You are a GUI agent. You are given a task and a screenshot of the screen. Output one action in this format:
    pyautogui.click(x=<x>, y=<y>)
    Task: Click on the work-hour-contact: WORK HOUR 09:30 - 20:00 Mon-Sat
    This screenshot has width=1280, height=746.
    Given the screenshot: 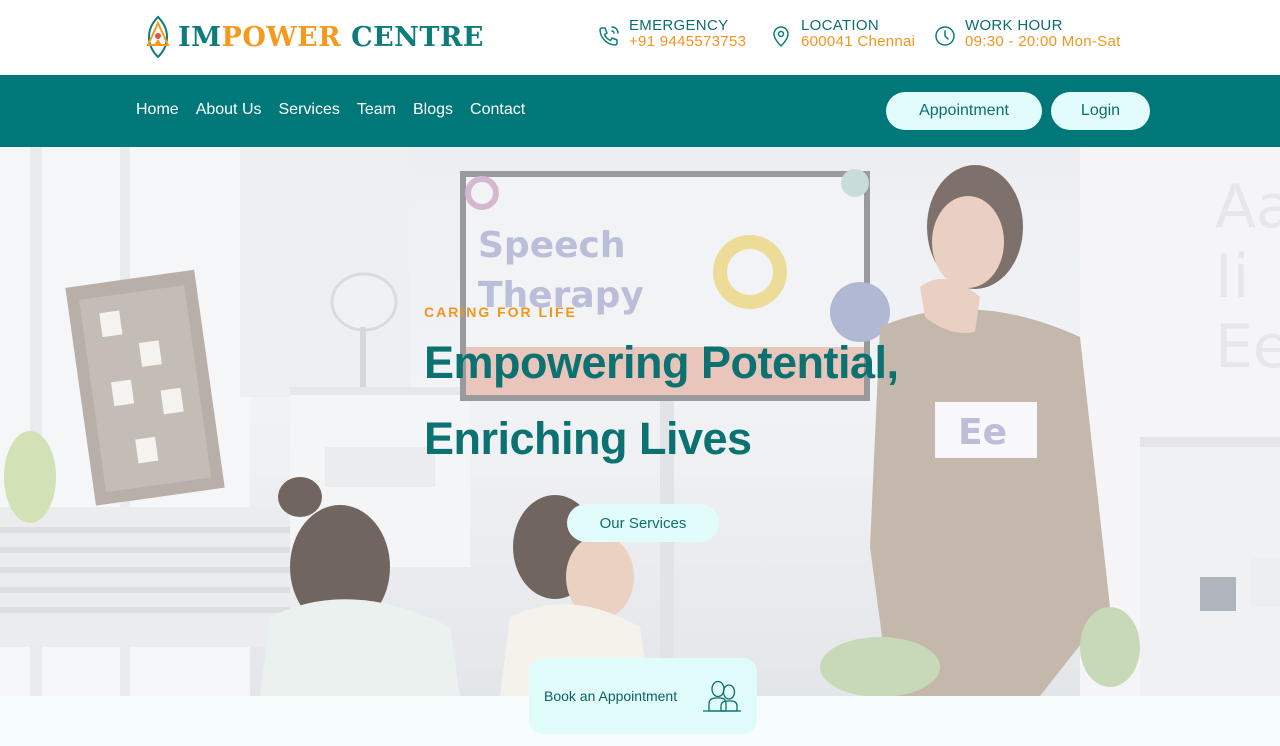 What is the action you would take?
    pyautogui.click(x=1027, y=33)
    